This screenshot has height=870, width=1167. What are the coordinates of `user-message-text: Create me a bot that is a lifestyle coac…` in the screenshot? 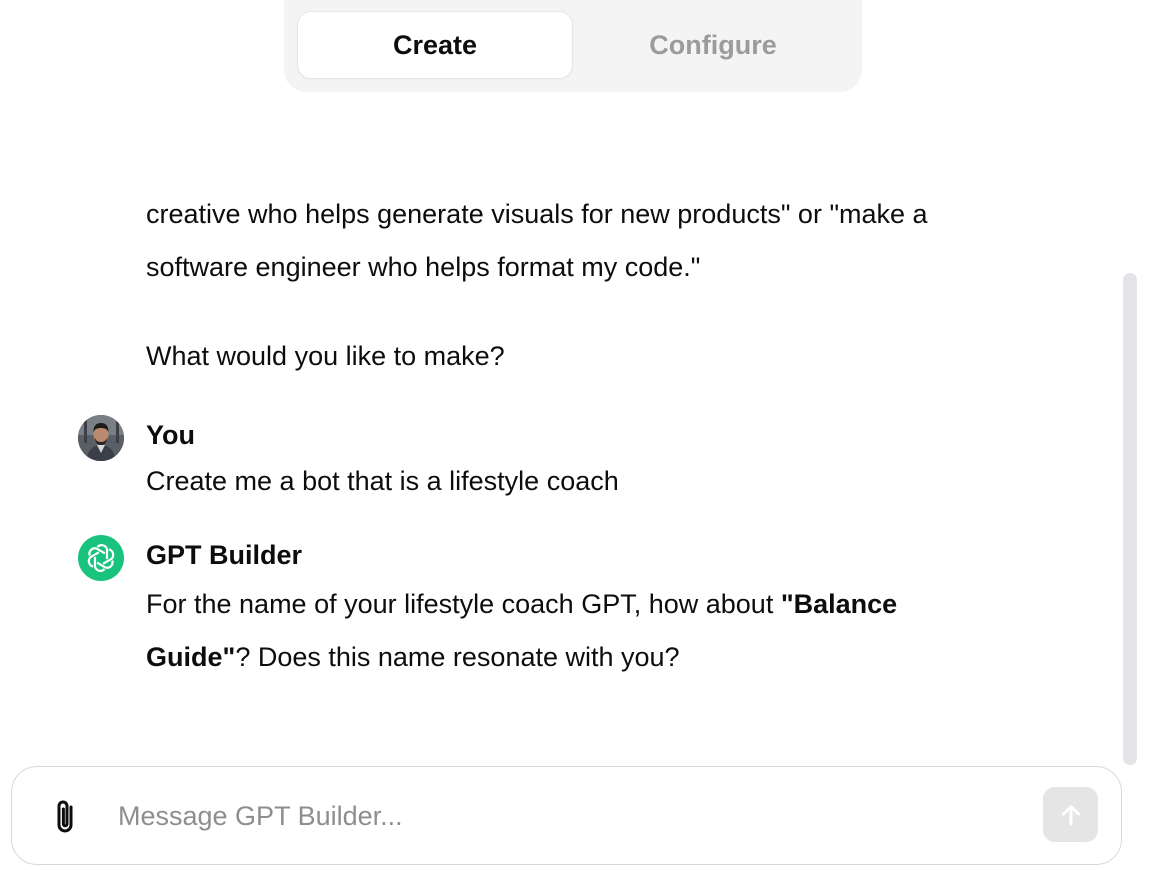 It's located at (382, 481).